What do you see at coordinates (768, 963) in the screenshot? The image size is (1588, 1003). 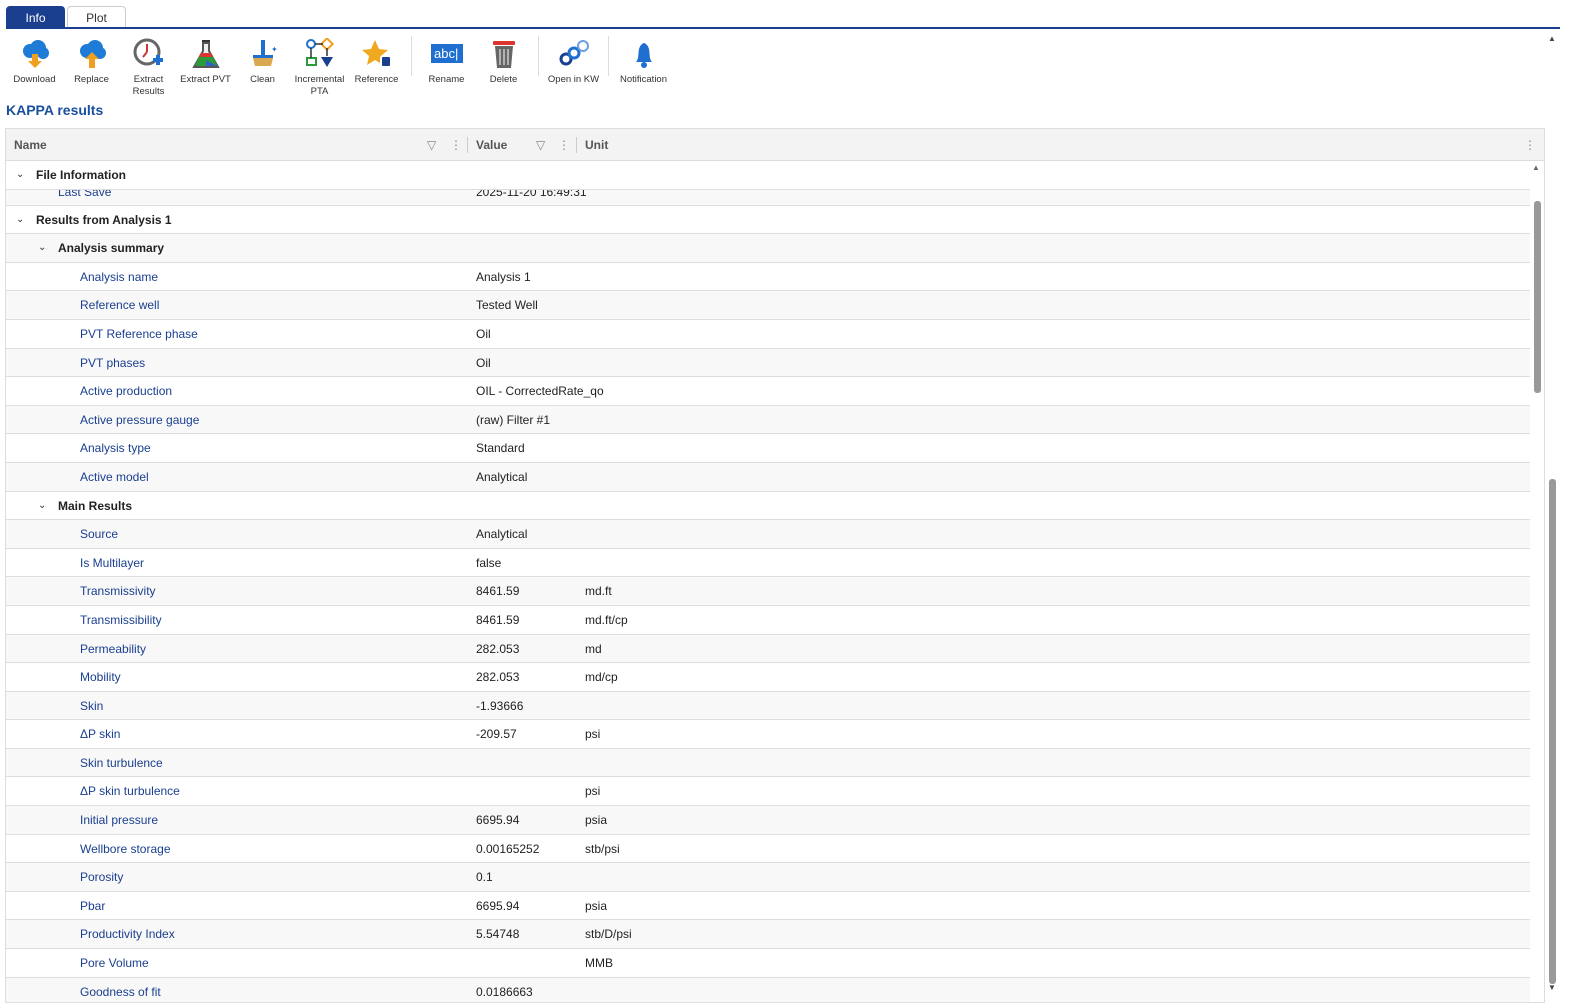 I see `table-row: Pore Volume MMB` at bounding box center [768, 963].